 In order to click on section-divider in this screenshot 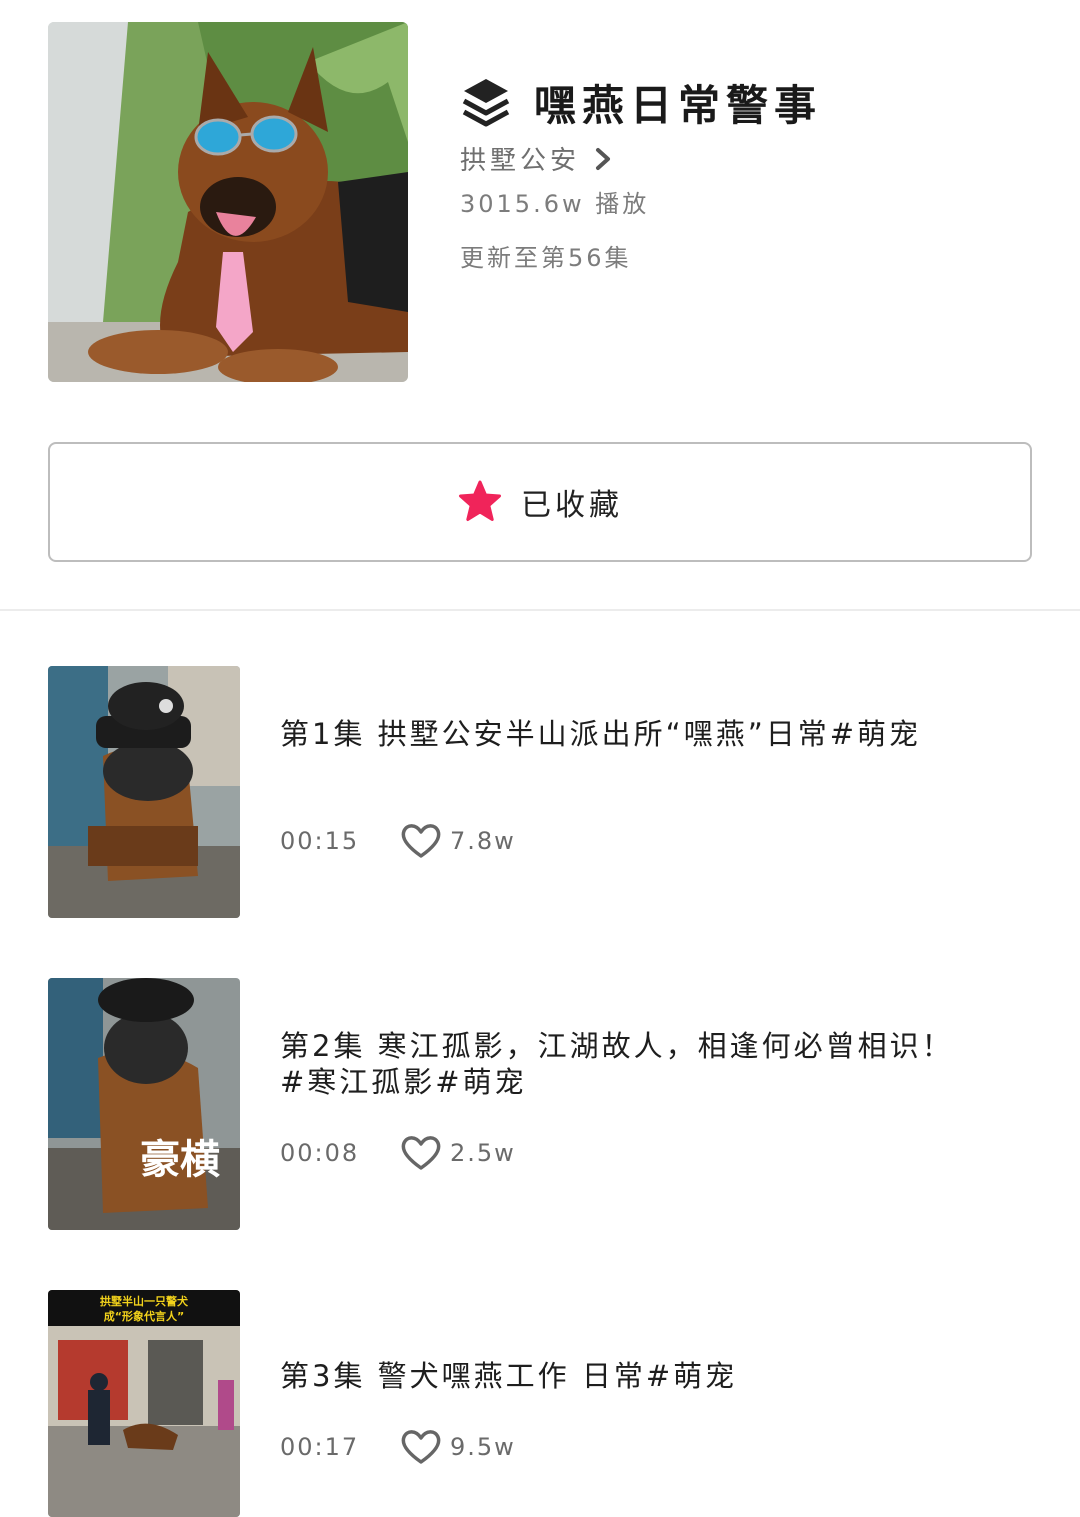, I will do `click(540, 610)`.